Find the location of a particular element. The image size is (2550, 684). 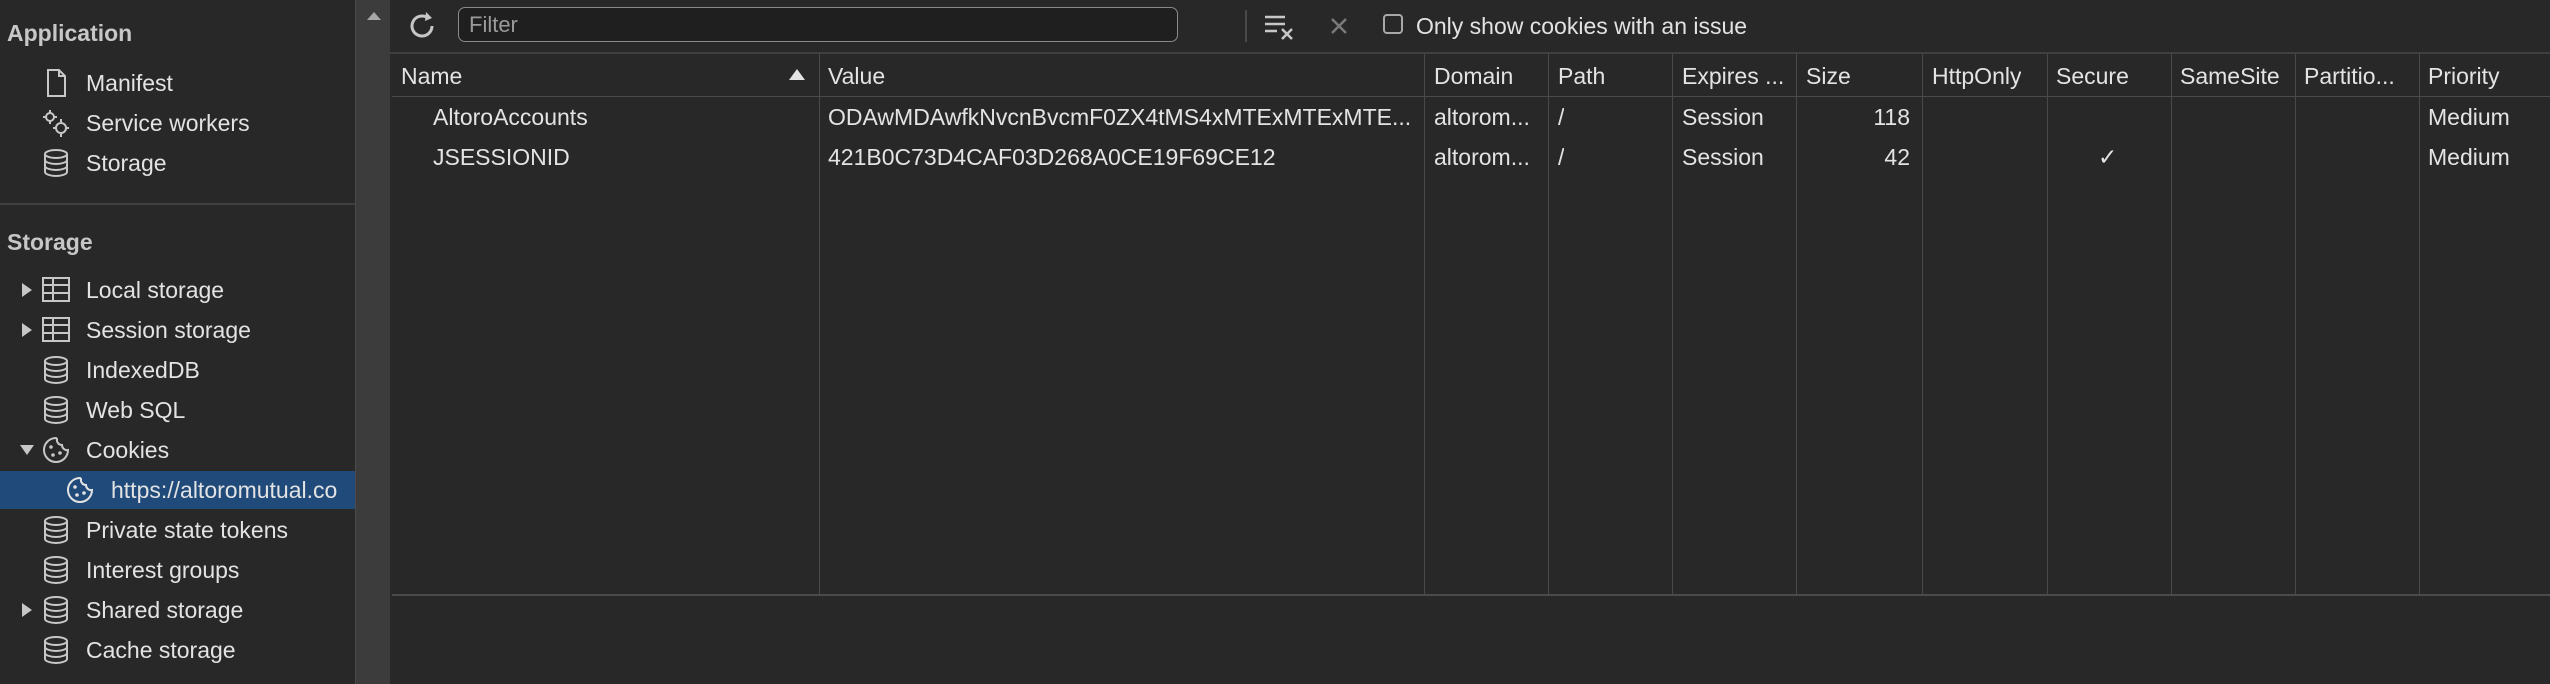

cookies-toolbar: Only show cookies with an issue is located at coordinates (1470, 27).